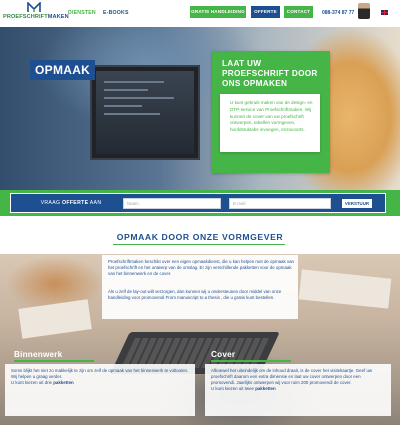 The image size is (400, 425). What do you see at coordinates (34, 7) in the screenshot?
I see `logo-mark-icon` at bounding box center [34, 7].